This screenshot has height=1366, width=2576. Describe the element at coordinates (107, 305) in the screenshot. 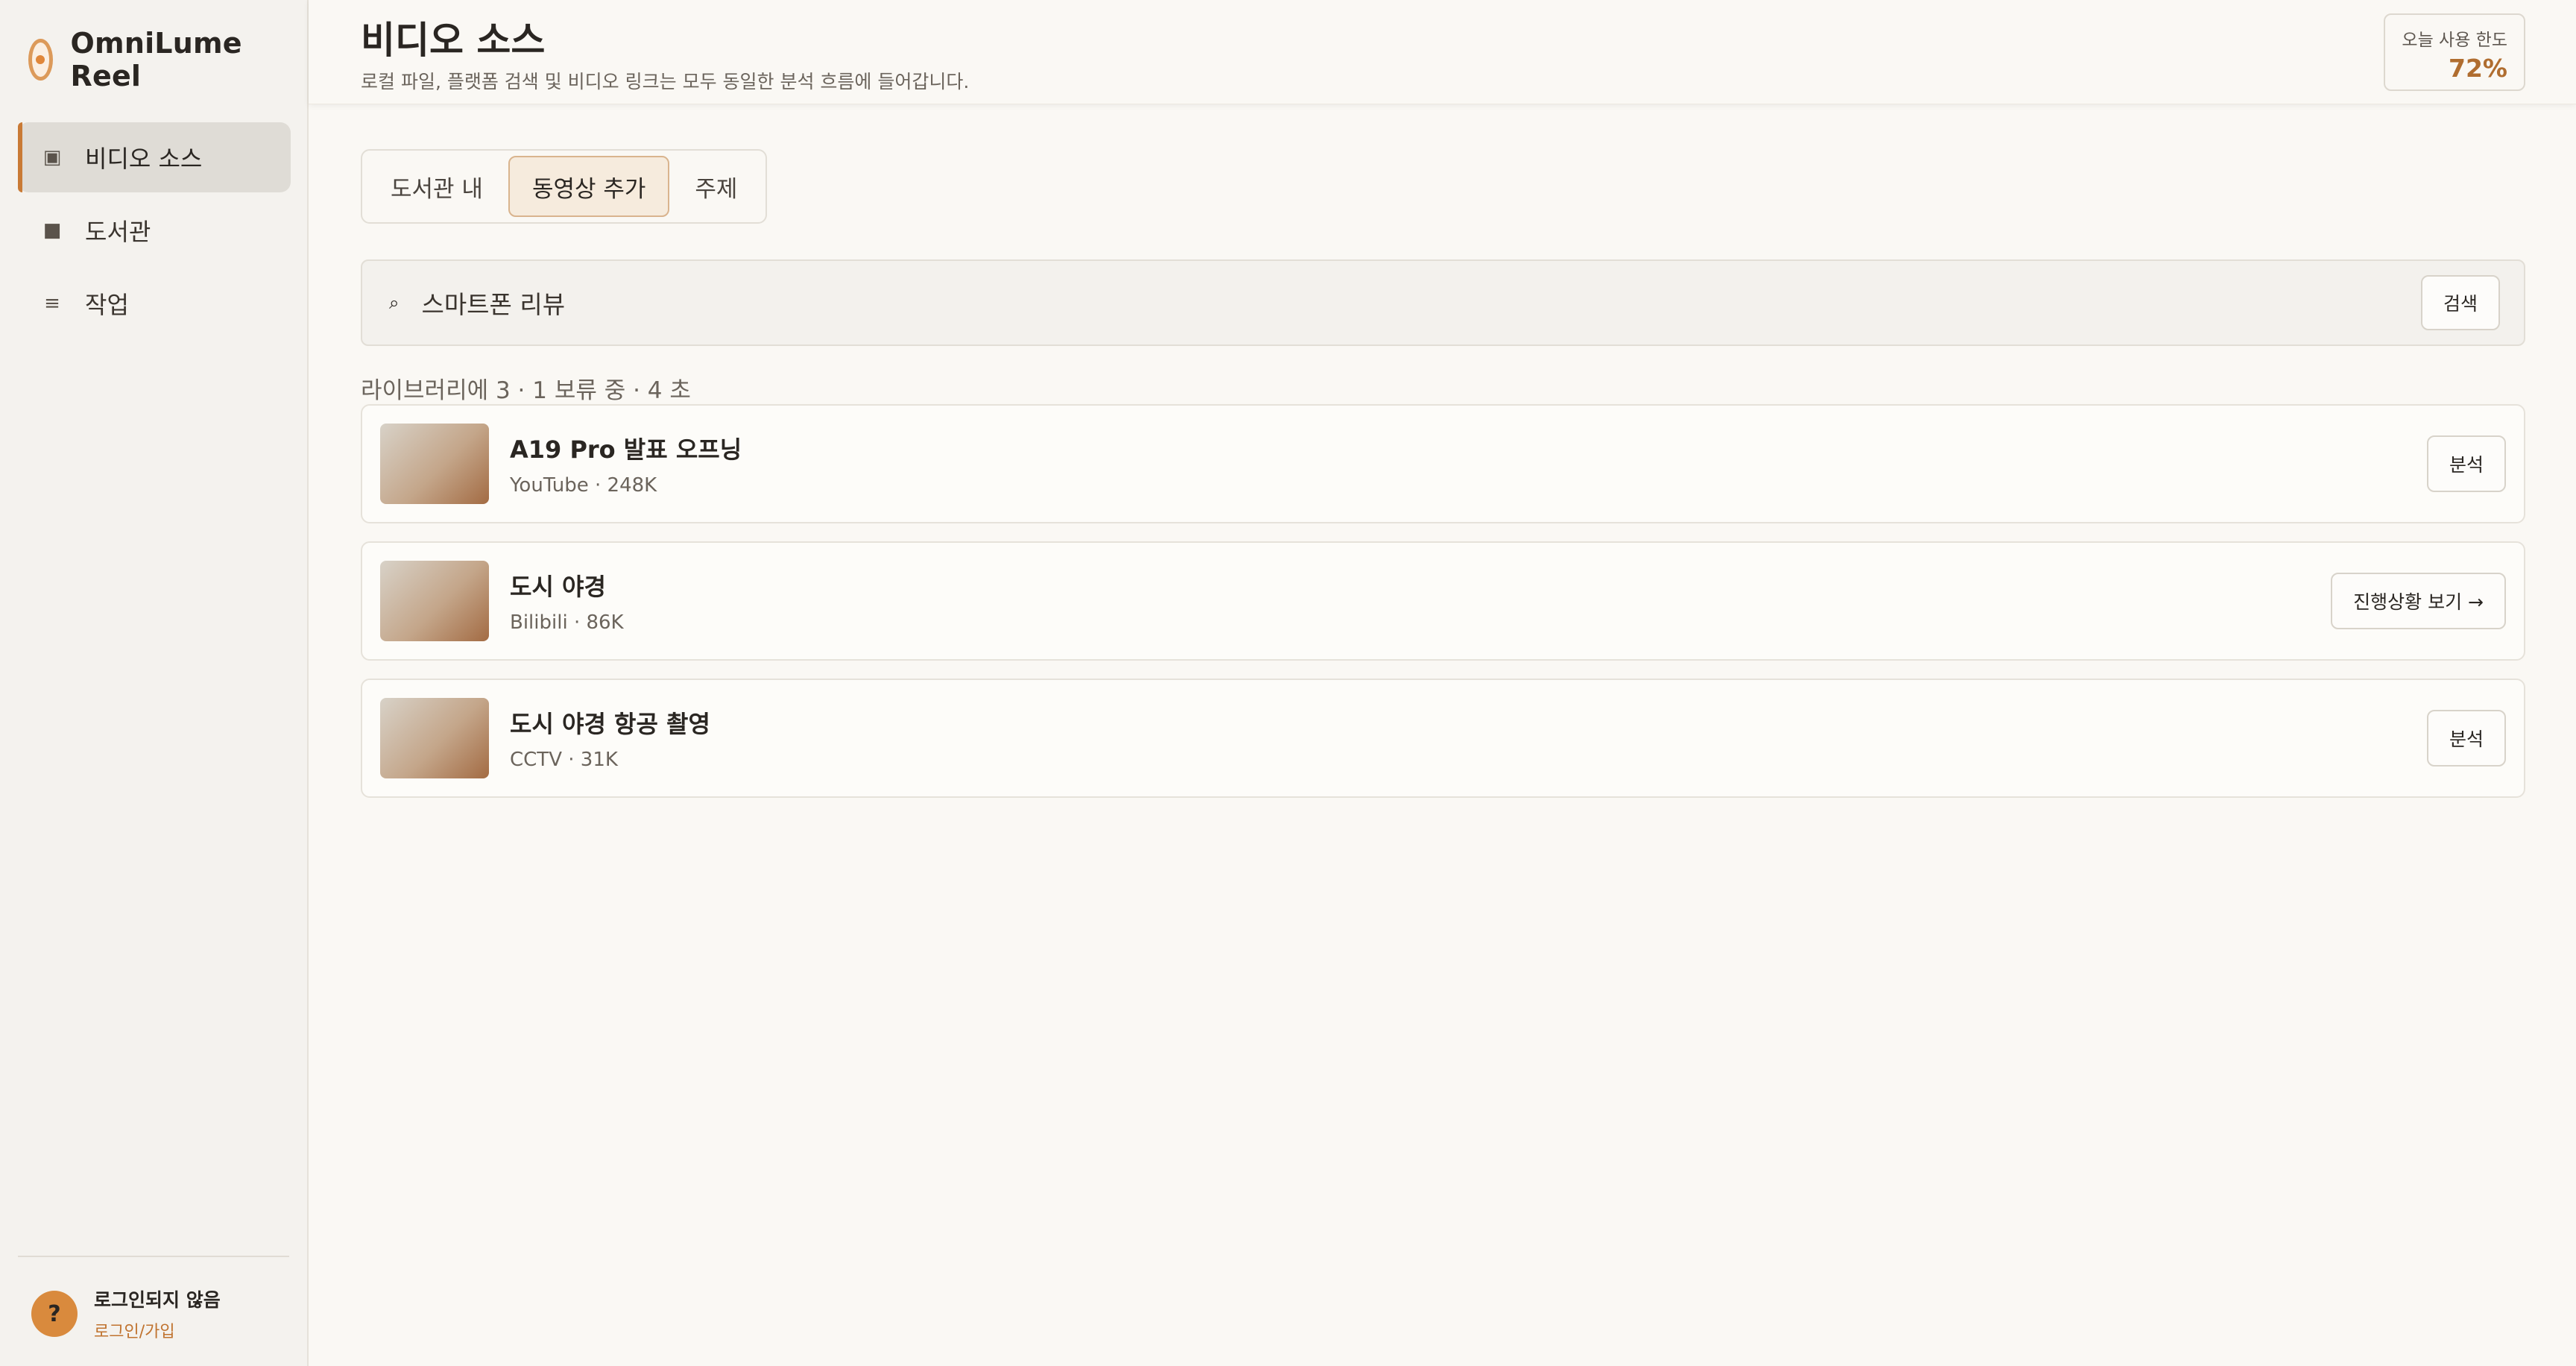

I see `sidebar-item-label: 작업` at that location.